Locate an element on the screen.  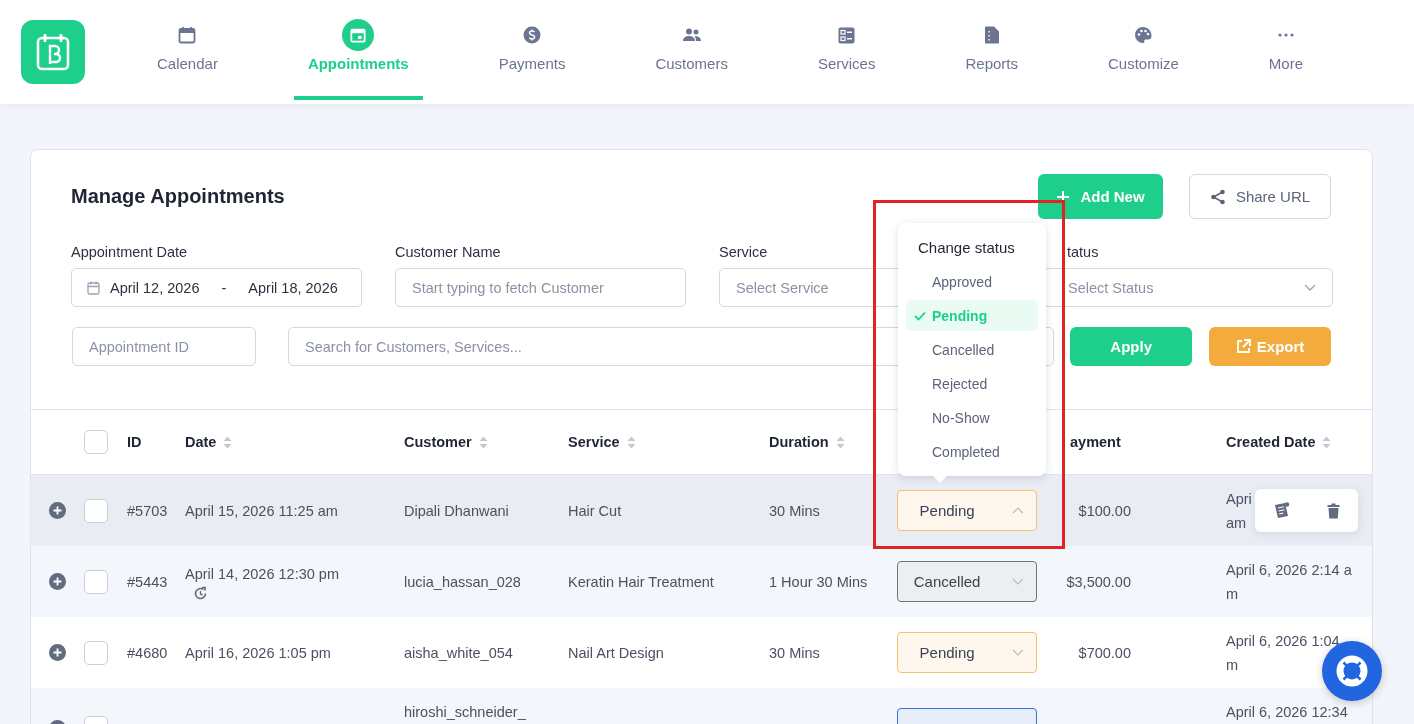
status-option: No-Show is located at coordinates (972, 417).